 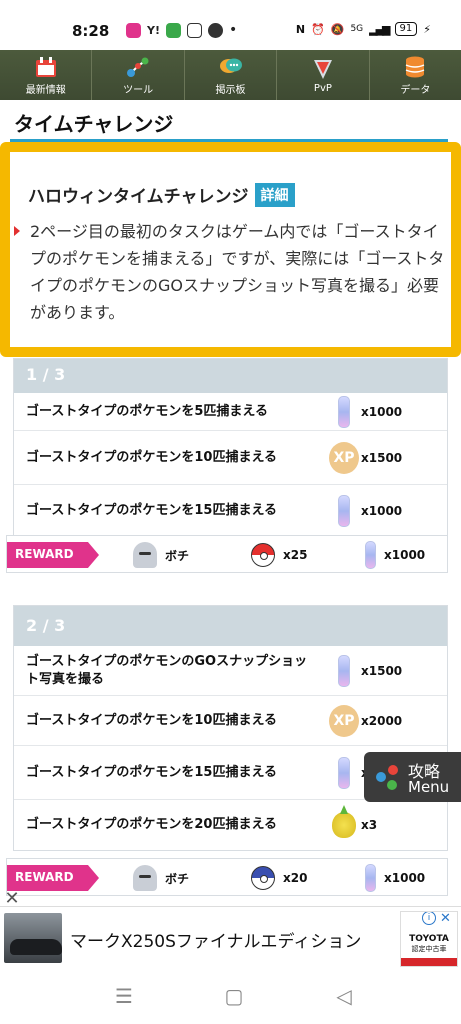 What do you see at coordinates (153, 30) in the screenshot?
I see `yahoo-icon: Y!` at bounding box center [153, 30].